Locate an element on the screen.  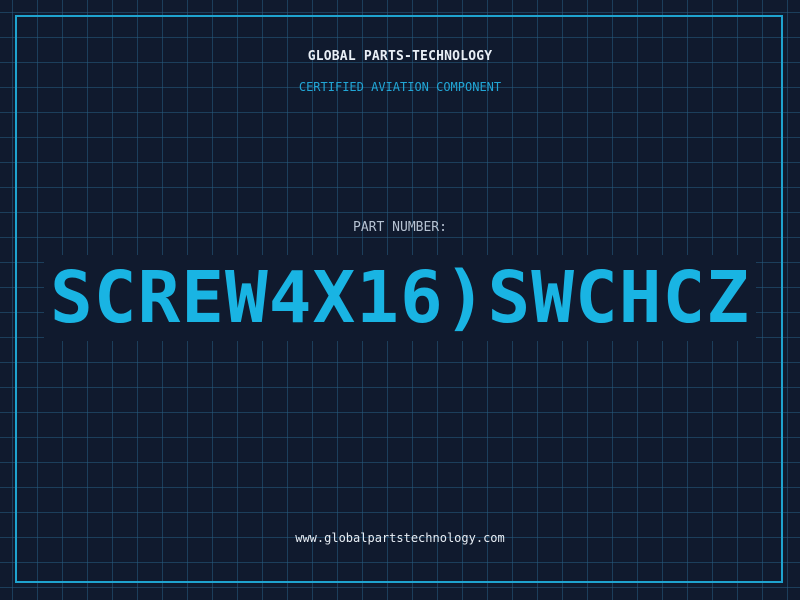
part-number-label: PART NUMBER: is located at coordinates (400, 227).